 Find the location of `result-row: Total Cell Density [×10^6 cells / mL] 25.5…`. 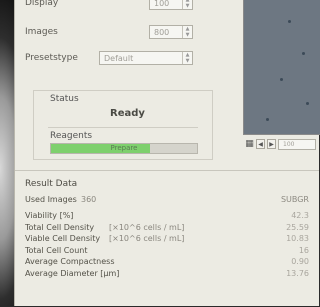

result-row: Total Cell Density [×10^6 cells / mL] 25.5… is located at coordinates (169, 228).